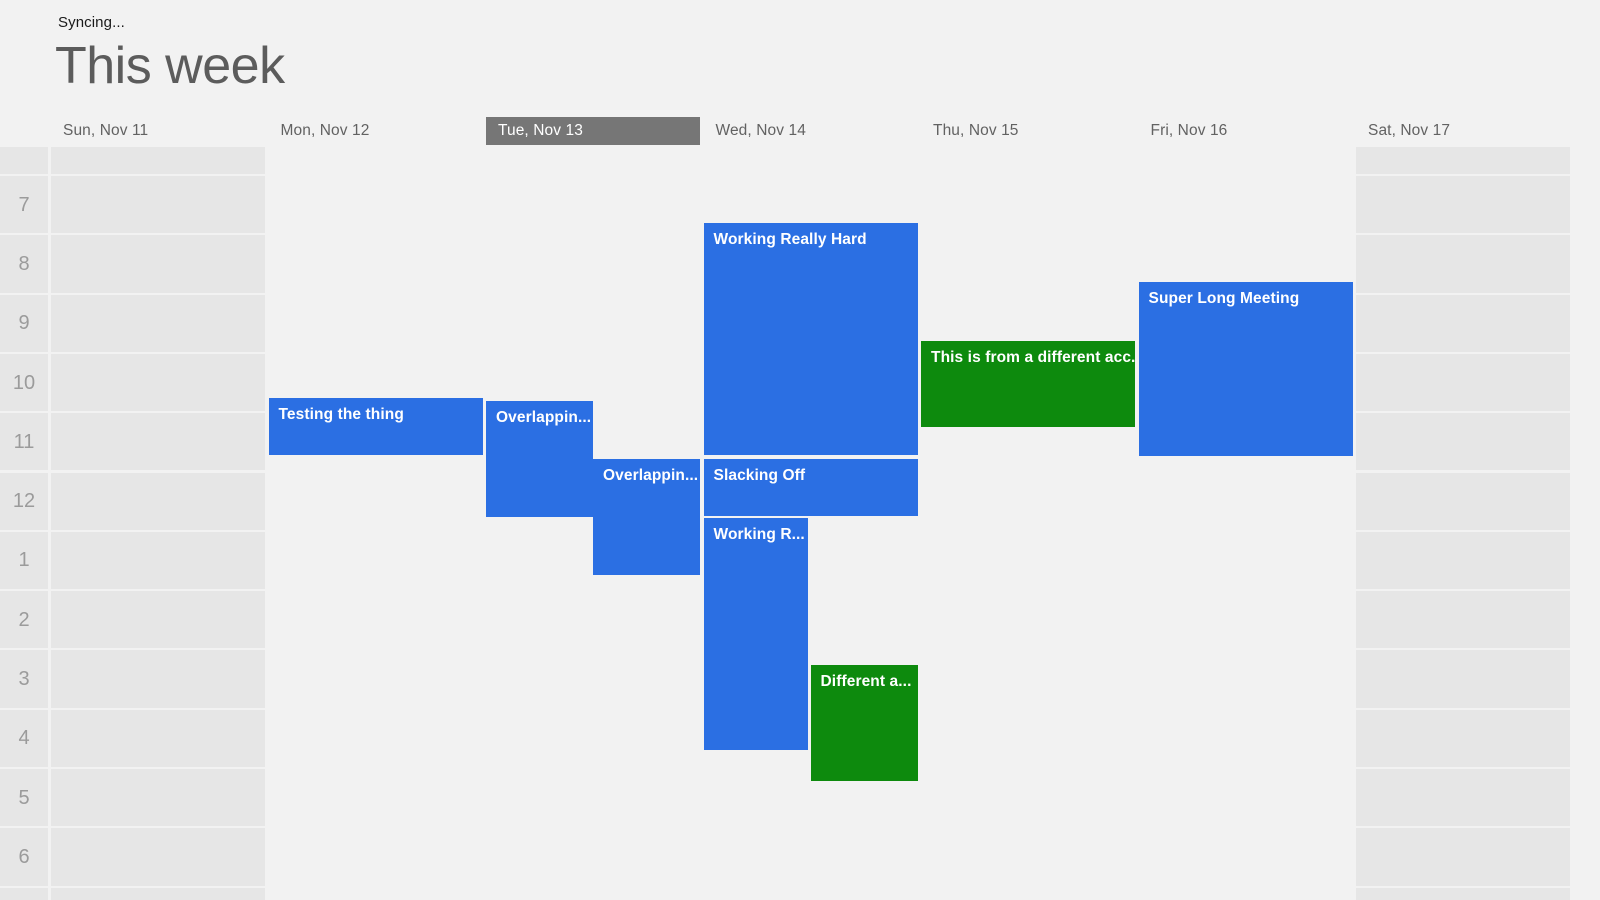 This screenshot has width=1600, height=900. I want to click on day-header-6: Sat, Nov 17, so click(1463, 131).